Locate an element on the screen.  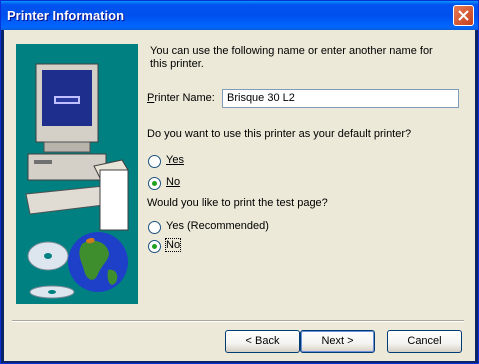
close-button is located at coordinates (463, 15).